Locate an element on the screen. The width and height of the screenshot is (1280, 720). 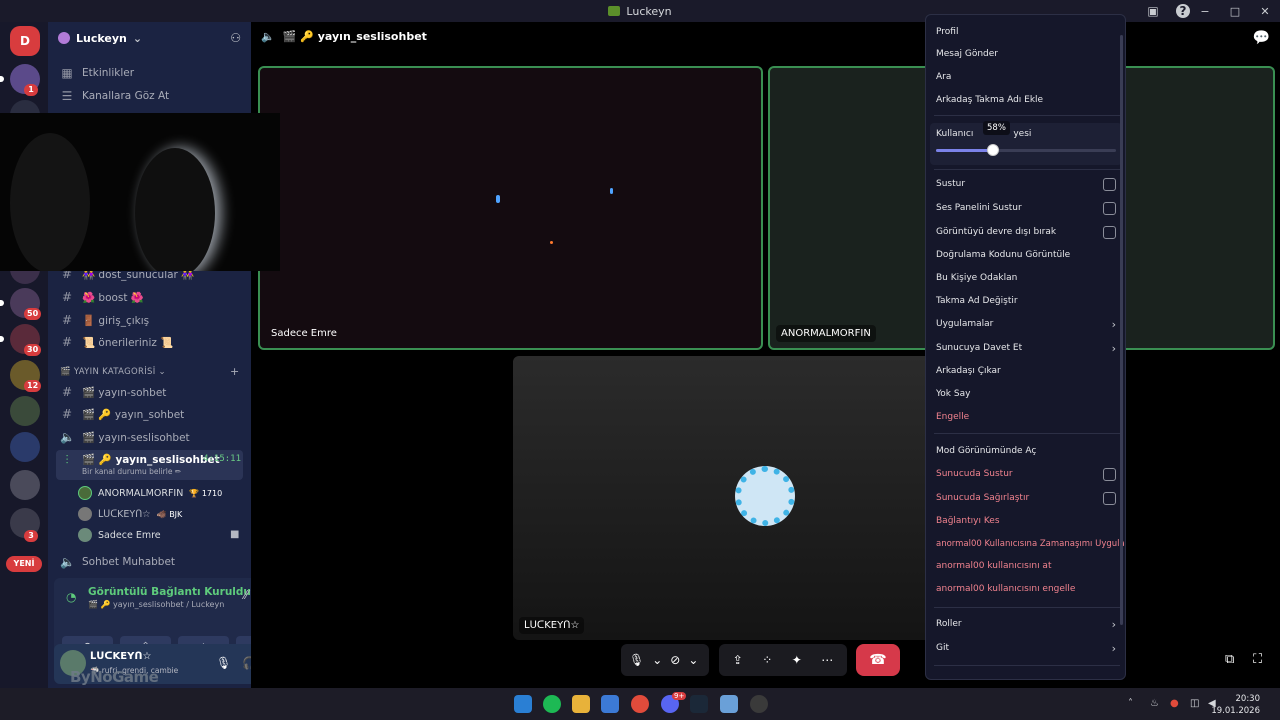
menu-item-server-deafen: Sunucuda Sağırlaştır is located at coordinates (1026, 498).